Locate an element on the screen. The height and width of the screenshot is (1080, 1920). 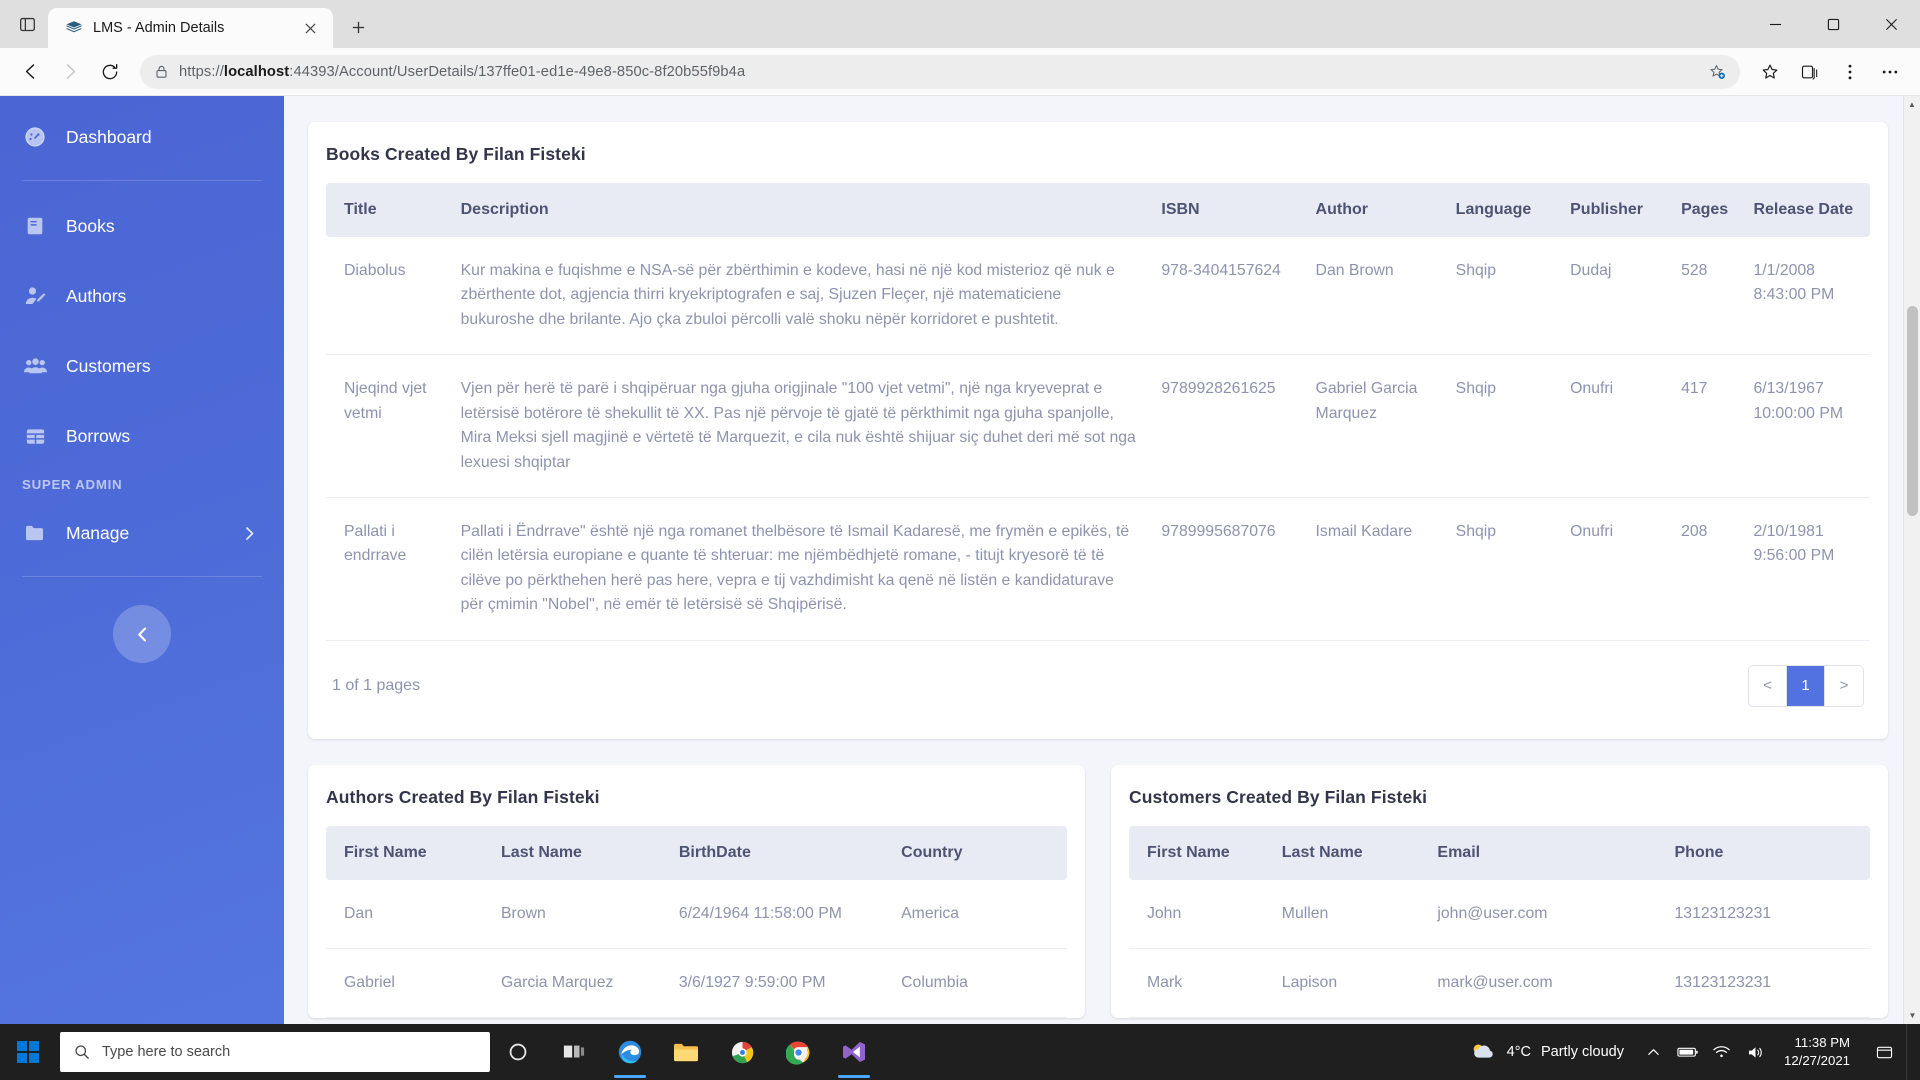
back-icon is located at coordinates (30, 72).